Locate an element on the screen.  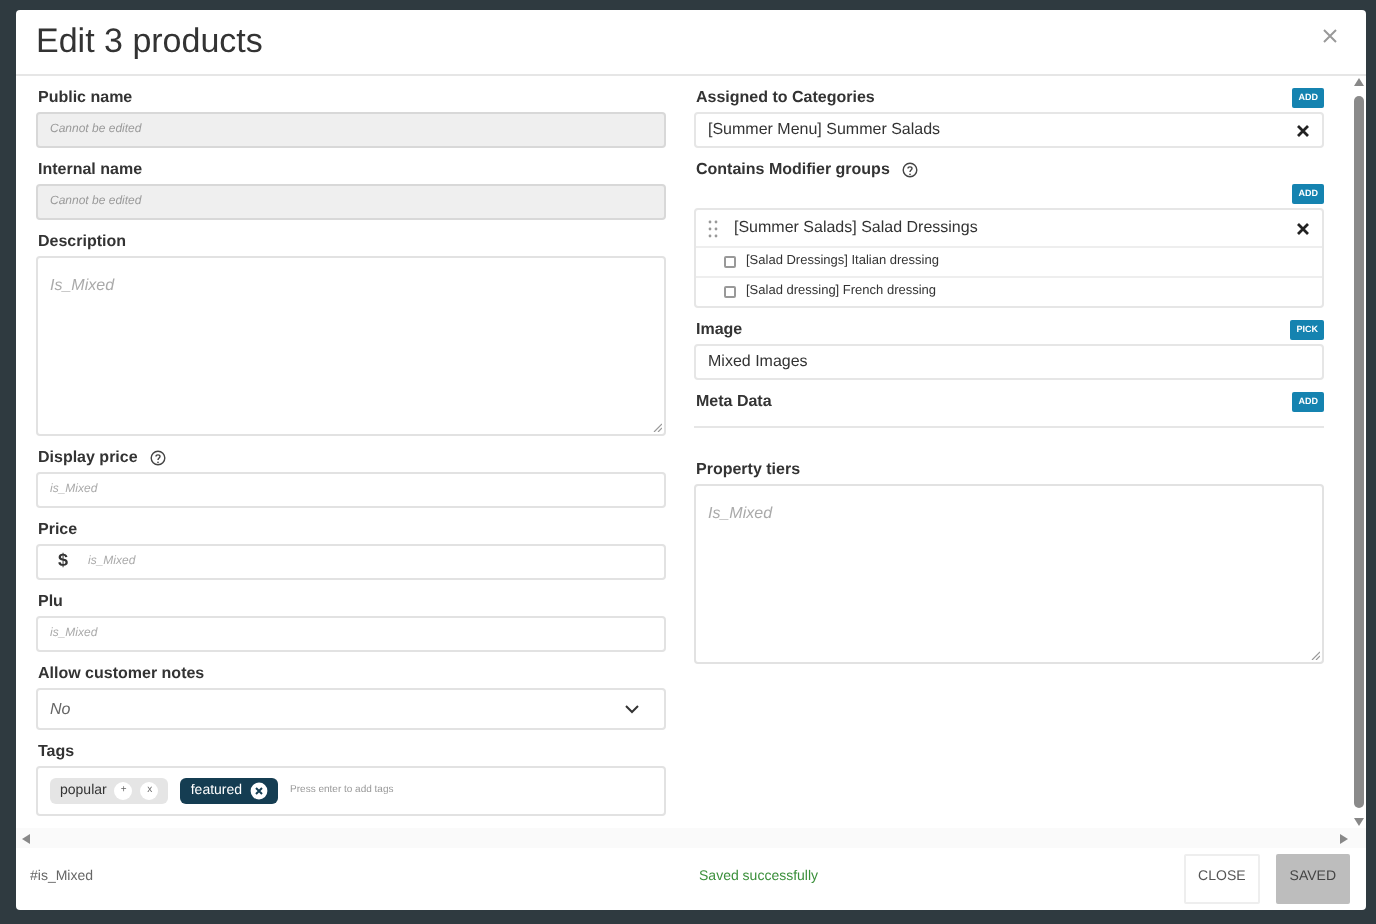
scroll-left-icon is located at coordinates (26, 838).